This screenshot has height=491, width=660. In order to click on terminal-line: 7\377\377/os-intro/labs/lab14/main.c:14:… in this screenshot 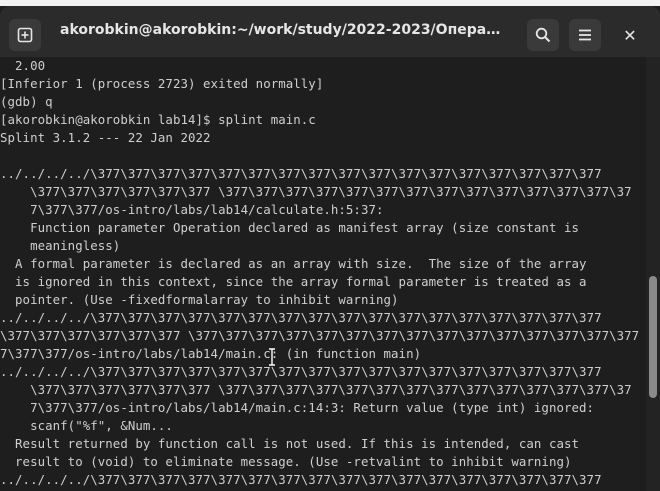, I will do `click(297, 407)`.